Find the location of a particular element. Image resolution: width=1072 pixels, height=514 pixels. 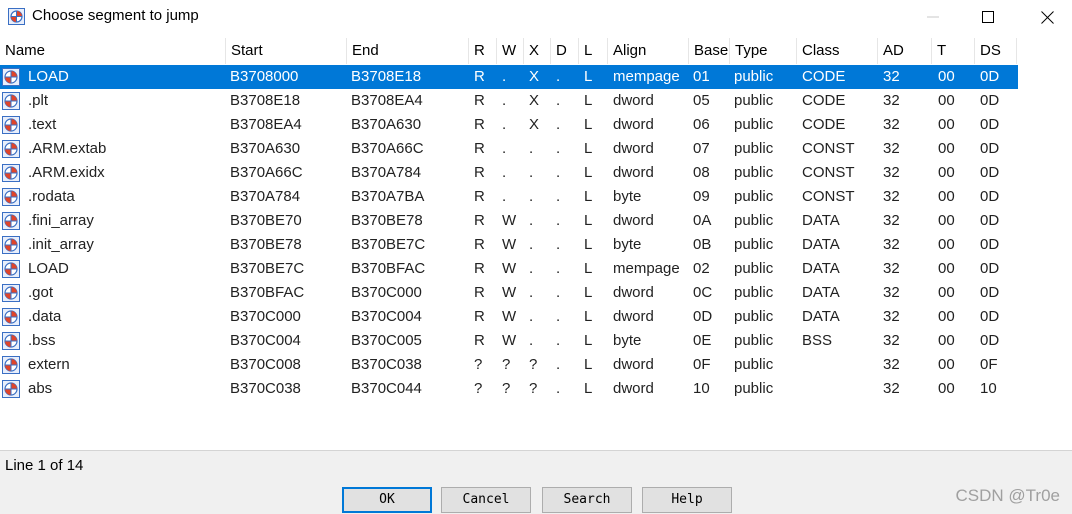

cell-r: R is located at coordinates (479, 196).